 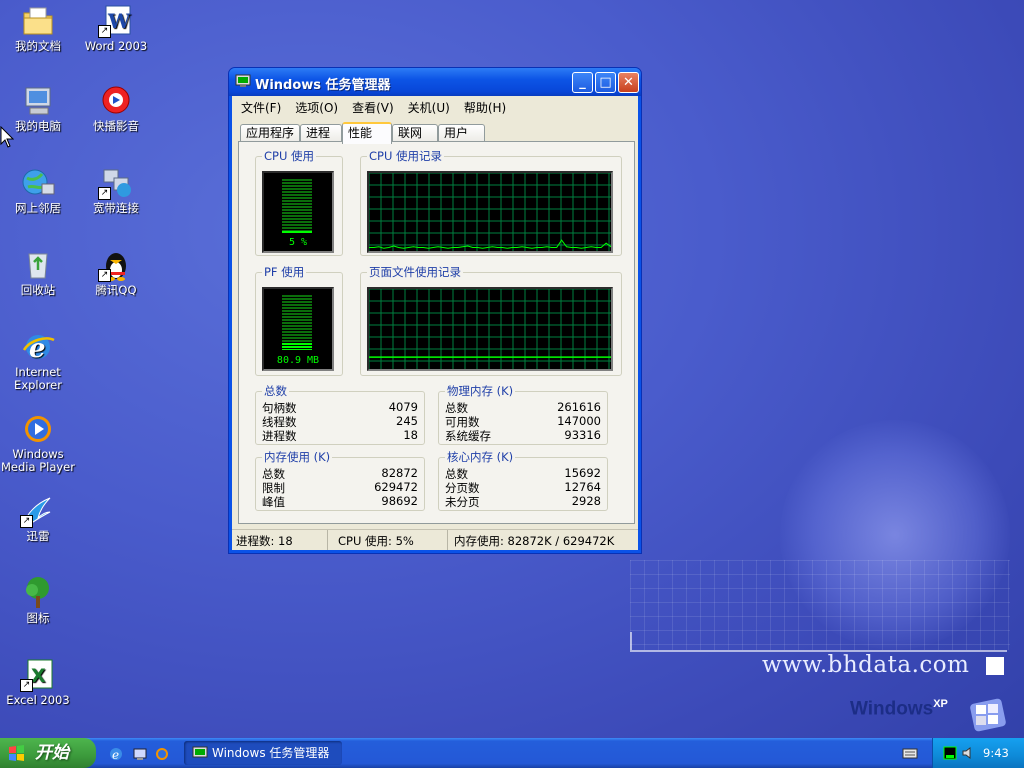 I want to click on minimize-button: _, so click(x=582, y=82).